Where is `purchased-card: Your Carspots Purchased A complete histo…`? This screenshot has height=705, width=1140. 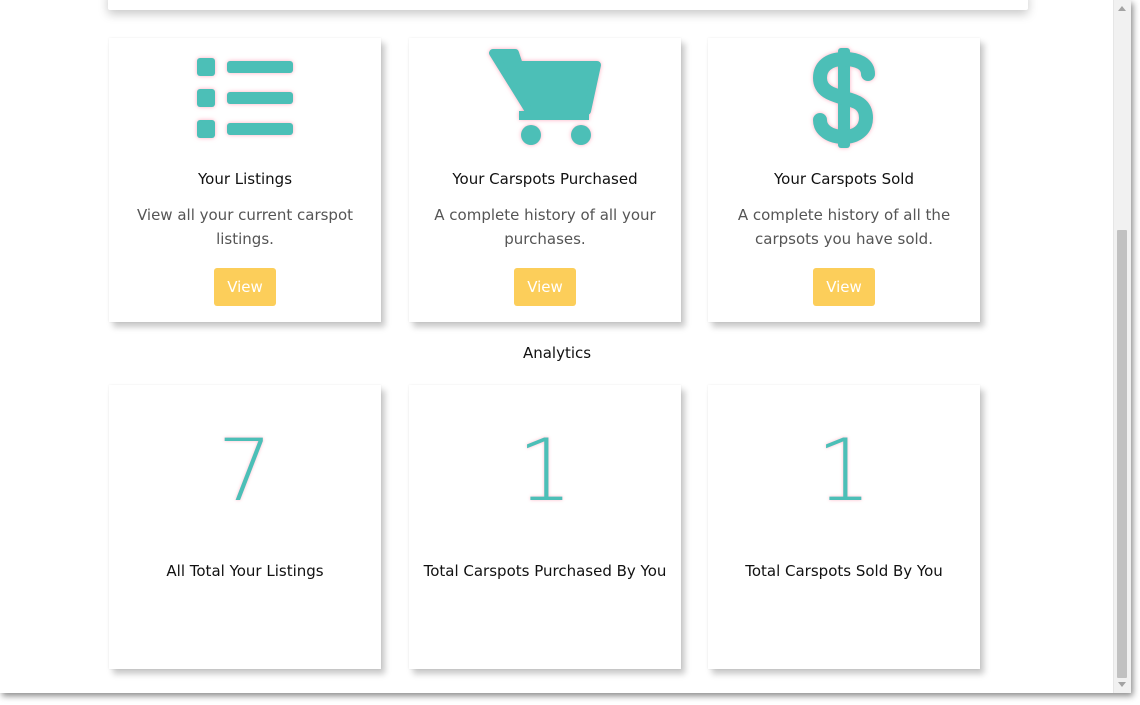 purchased-card: Your Carspots Purchased A complete histo… is located at coordinates (545, 180).